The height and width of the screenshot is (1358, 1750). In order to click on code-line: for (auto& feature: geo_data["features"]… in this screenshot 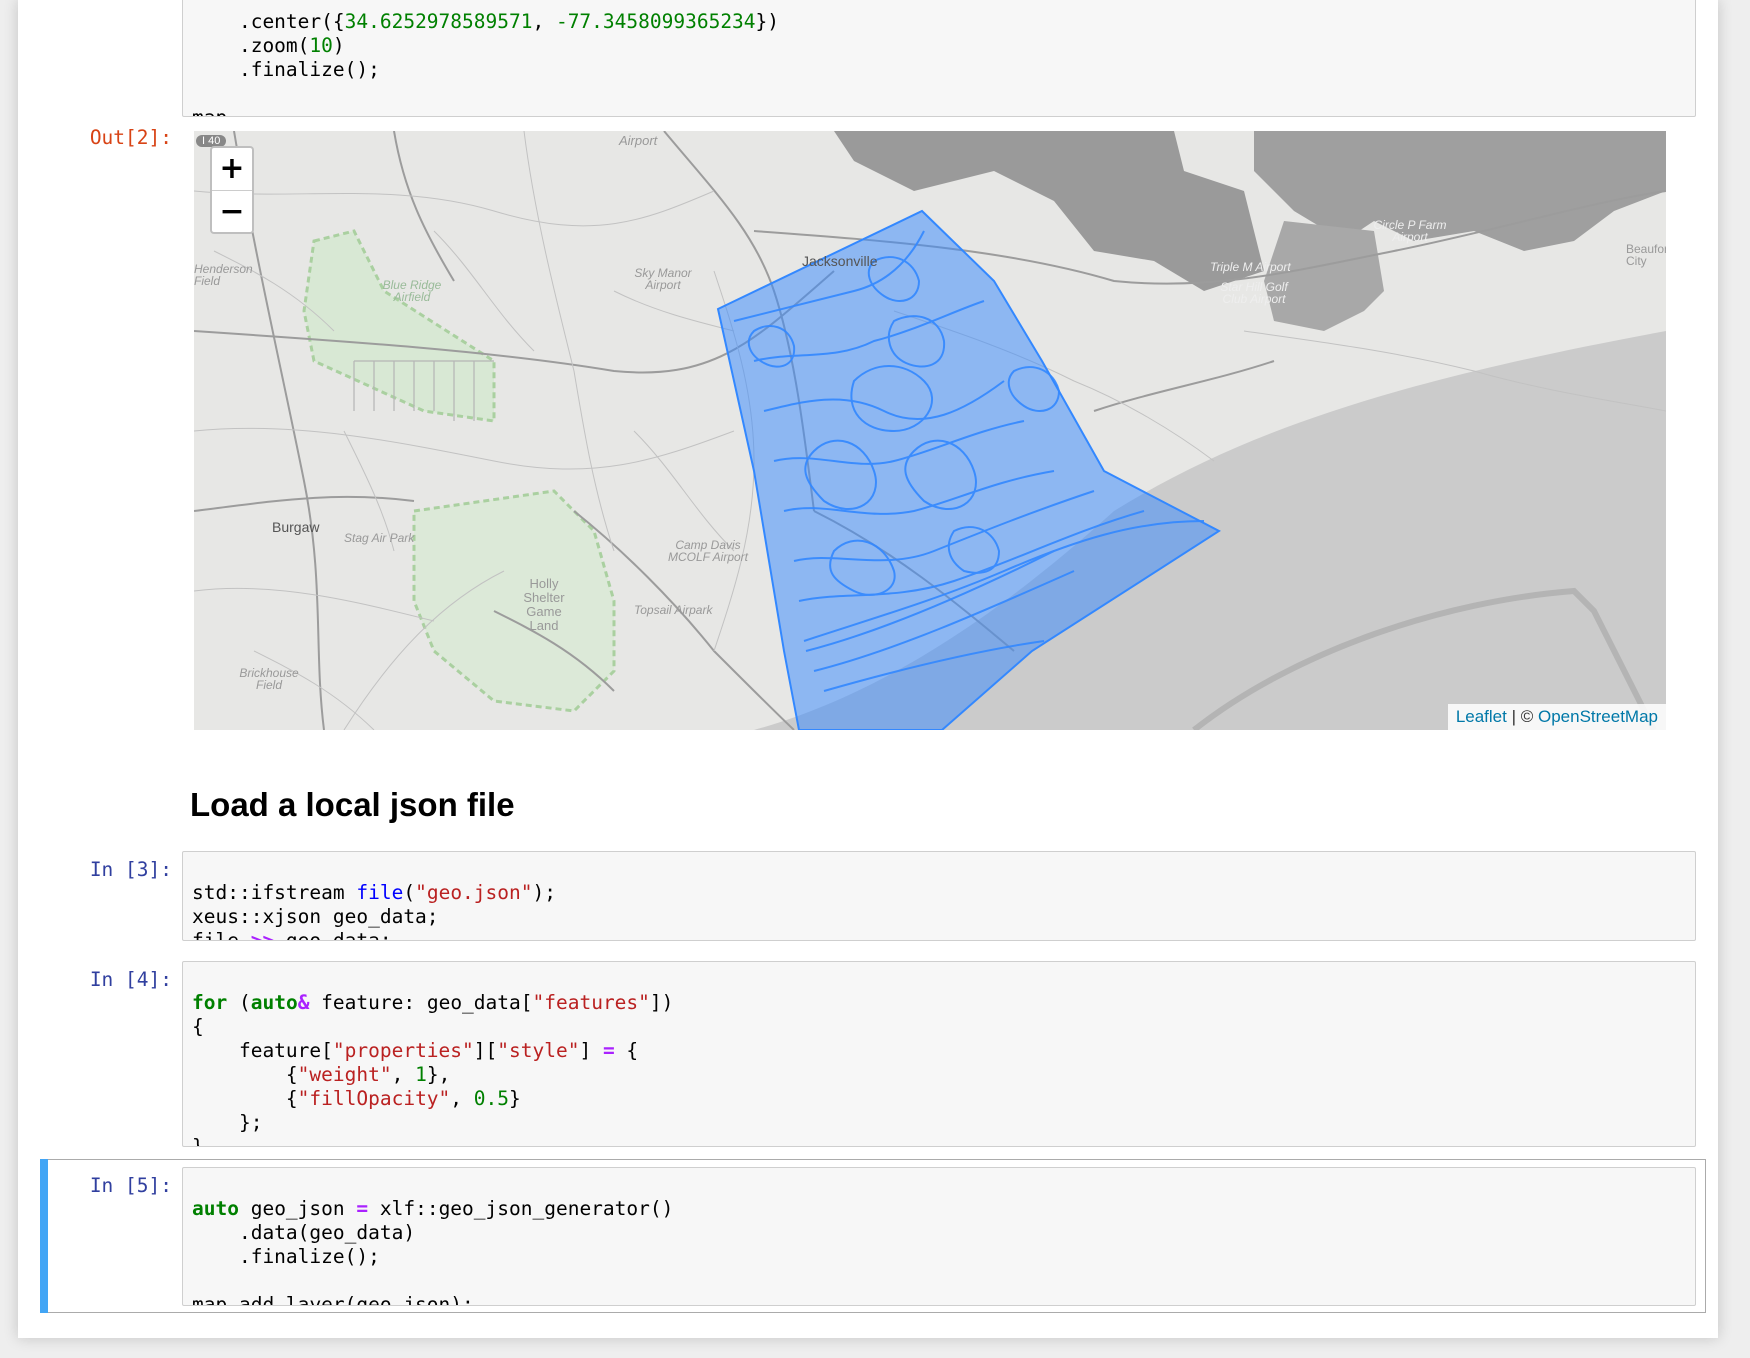, I will do `click(433, 1002)`.